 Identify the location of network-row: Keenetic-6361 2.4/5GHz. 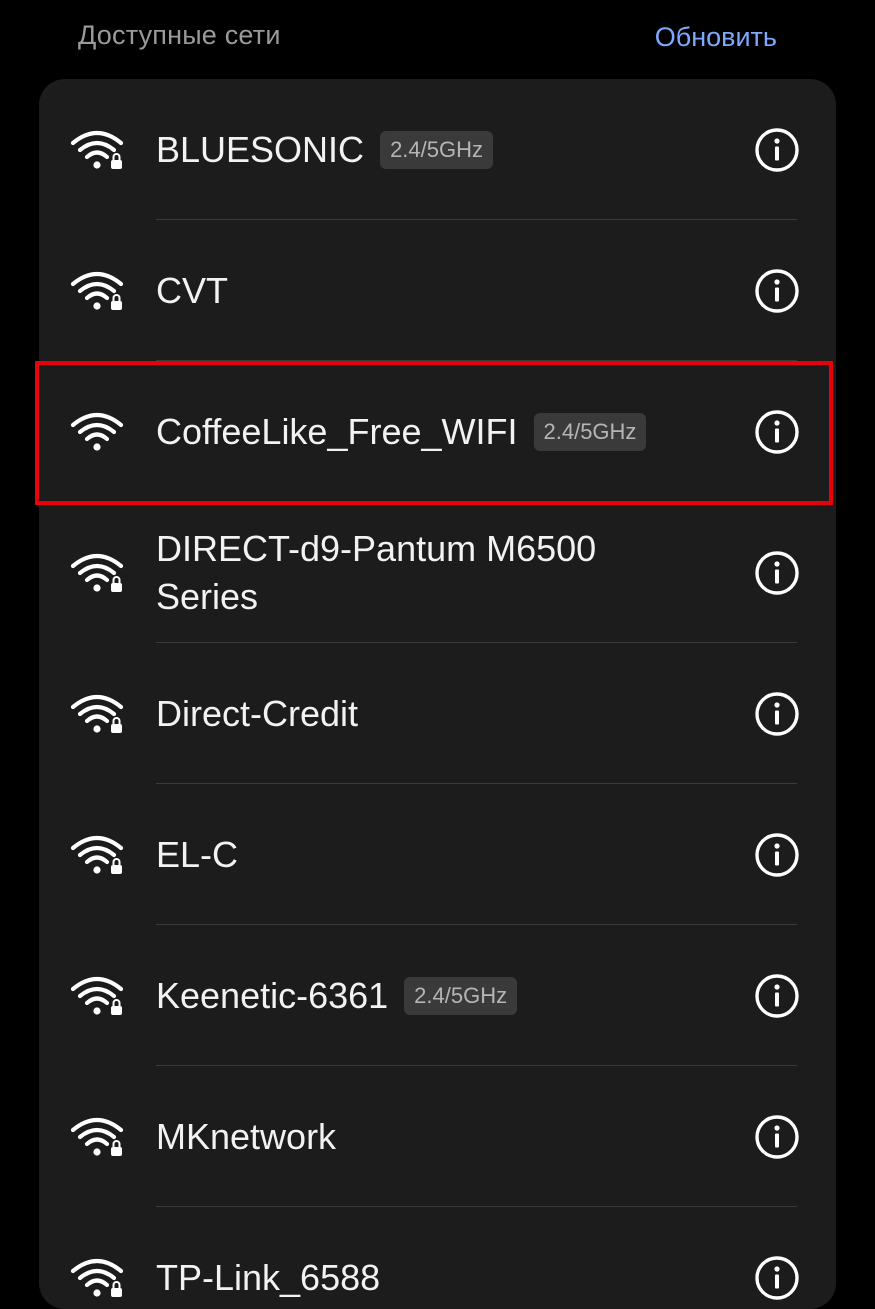
(437, 995).